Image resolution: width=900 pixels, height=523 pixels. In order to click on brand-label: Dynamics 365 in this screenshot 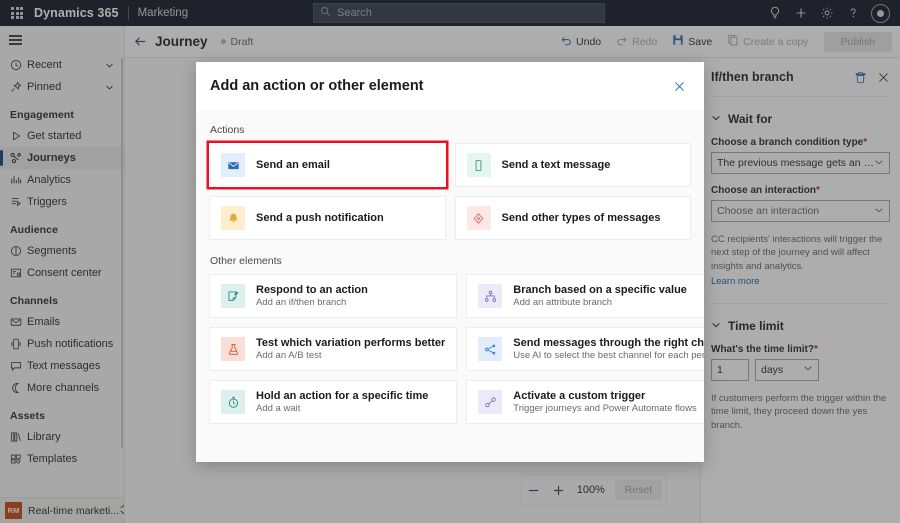, I will do `click(81, 13)`.